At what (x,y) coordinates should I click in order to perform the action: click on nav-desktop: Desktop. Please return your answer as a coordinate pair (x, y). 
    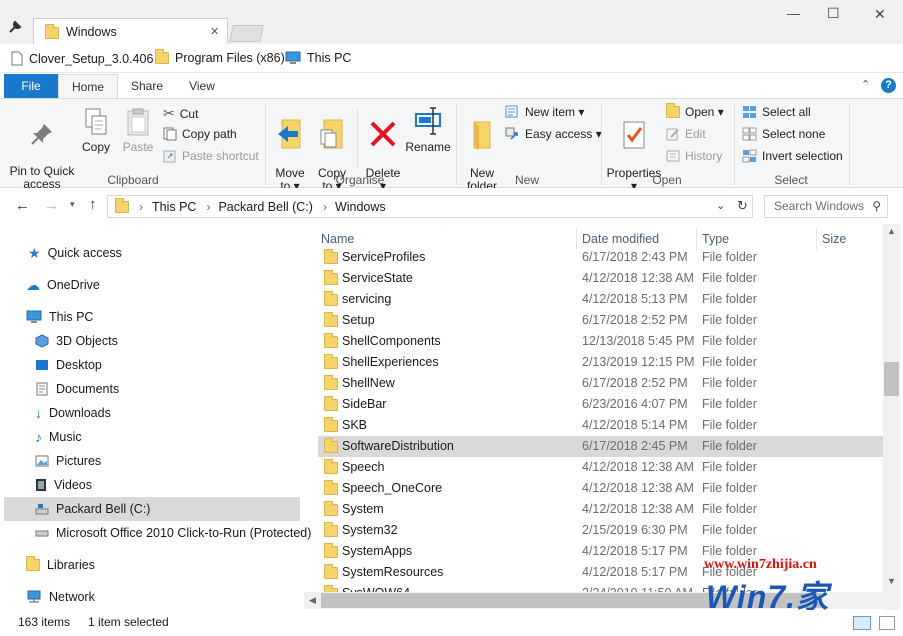
    Looking at the image, I should click on (68, 365).